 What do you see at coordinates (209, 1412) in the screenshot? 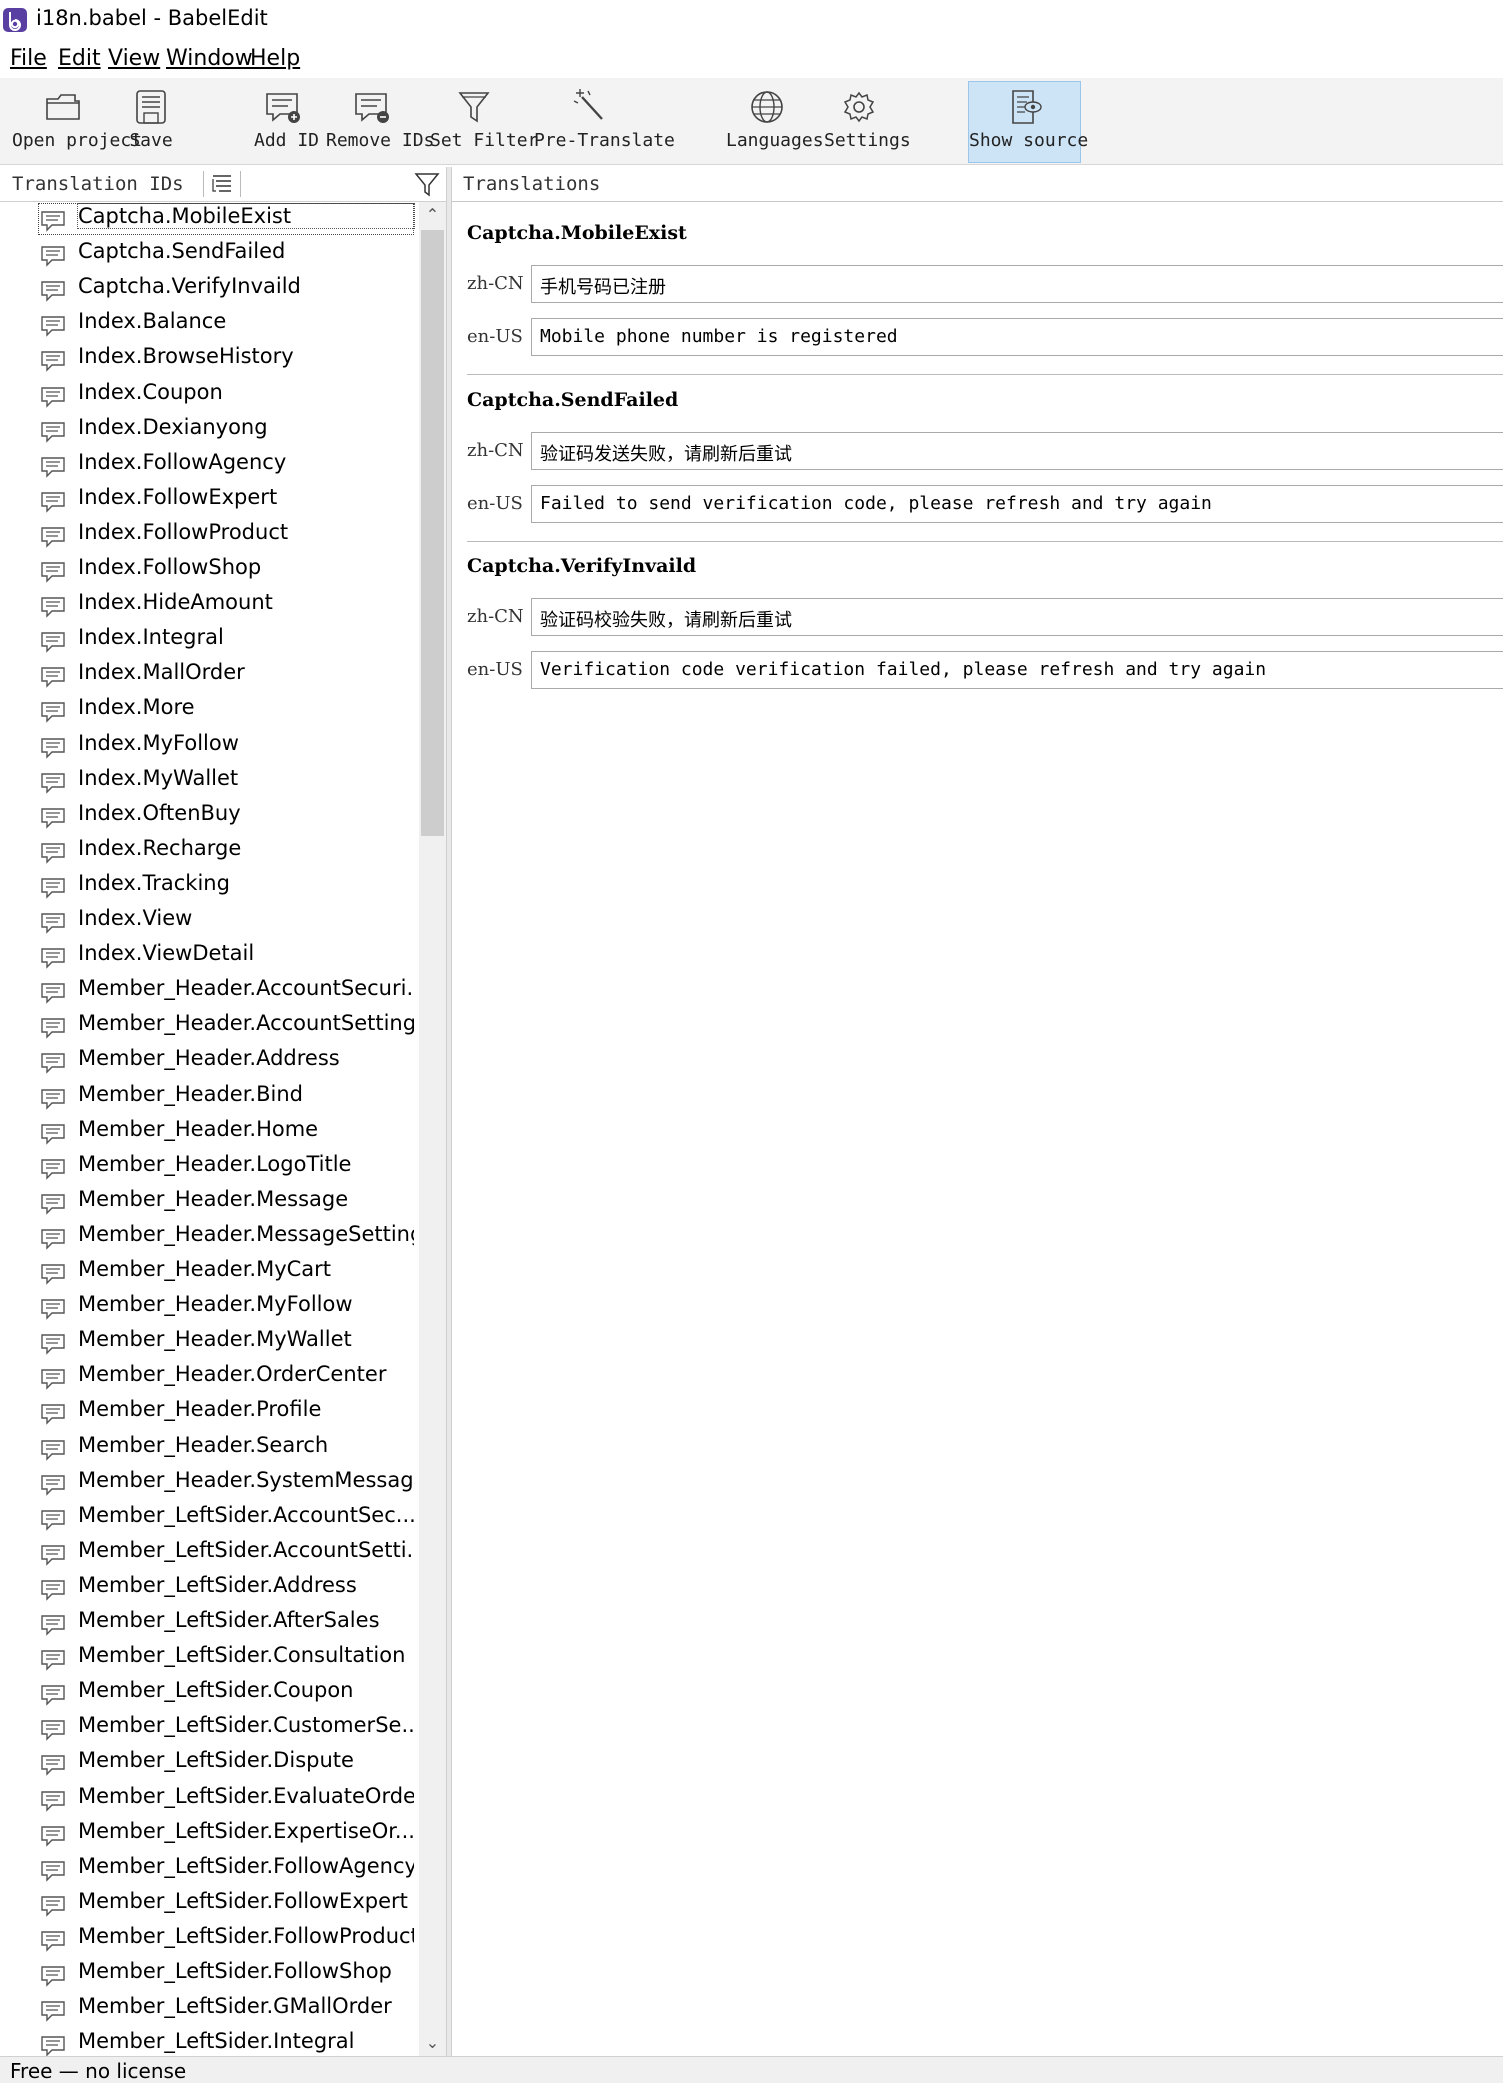
I see `tree-item: Member_Header.Profile` at bounding box center [209, 1412].